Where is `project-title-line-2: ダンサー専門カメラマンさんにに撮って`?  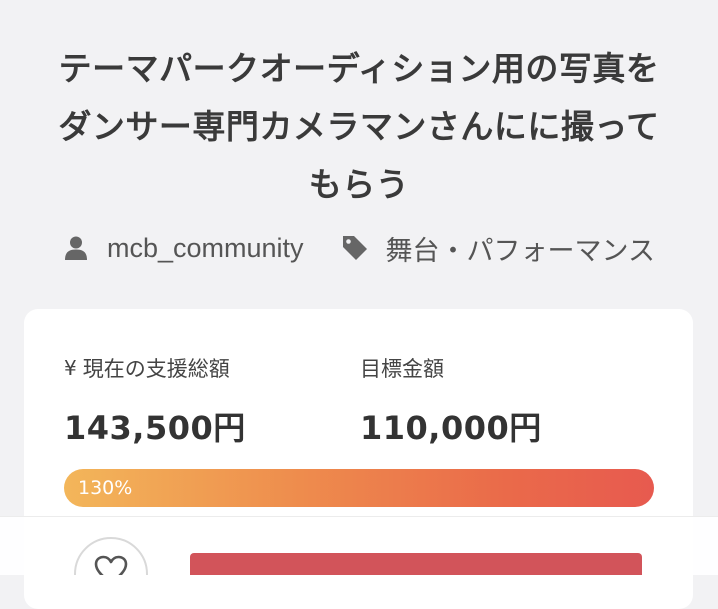 project-title-line-2: ダンサー専門カメラマンさんにに撮って is located at coordinates (359, 126).